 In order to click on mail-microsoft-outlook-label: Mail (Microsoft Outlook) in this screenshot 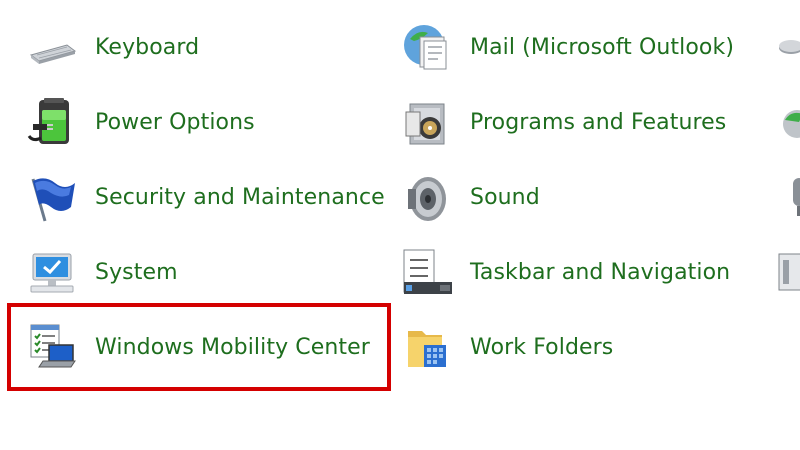, I will do `click(602, 47)`.